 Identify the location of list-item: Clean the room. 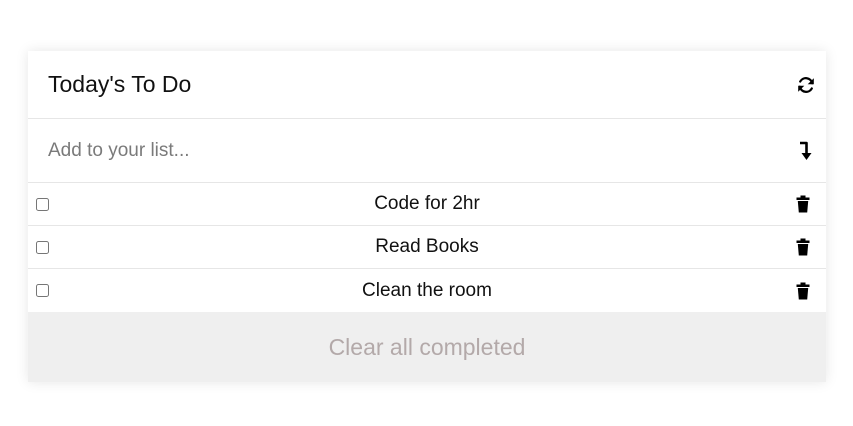
(427, 290).